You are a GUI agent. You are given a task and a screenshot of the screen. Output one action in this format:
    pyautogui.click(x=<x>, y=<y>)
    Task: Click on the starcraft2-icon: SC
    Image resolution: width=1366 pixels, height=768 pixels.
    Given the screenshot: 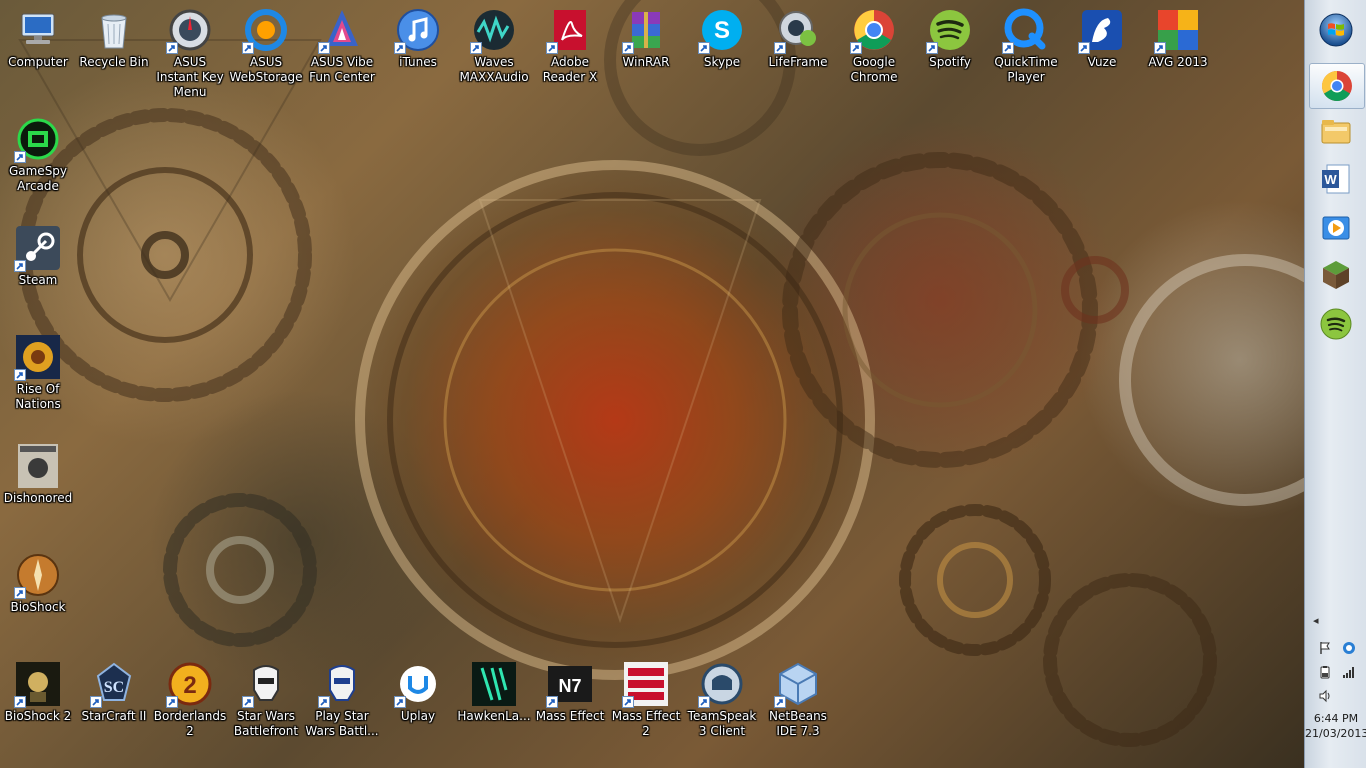 What is the action you would take?
    pyautogui.click(x=114, y=684)
    